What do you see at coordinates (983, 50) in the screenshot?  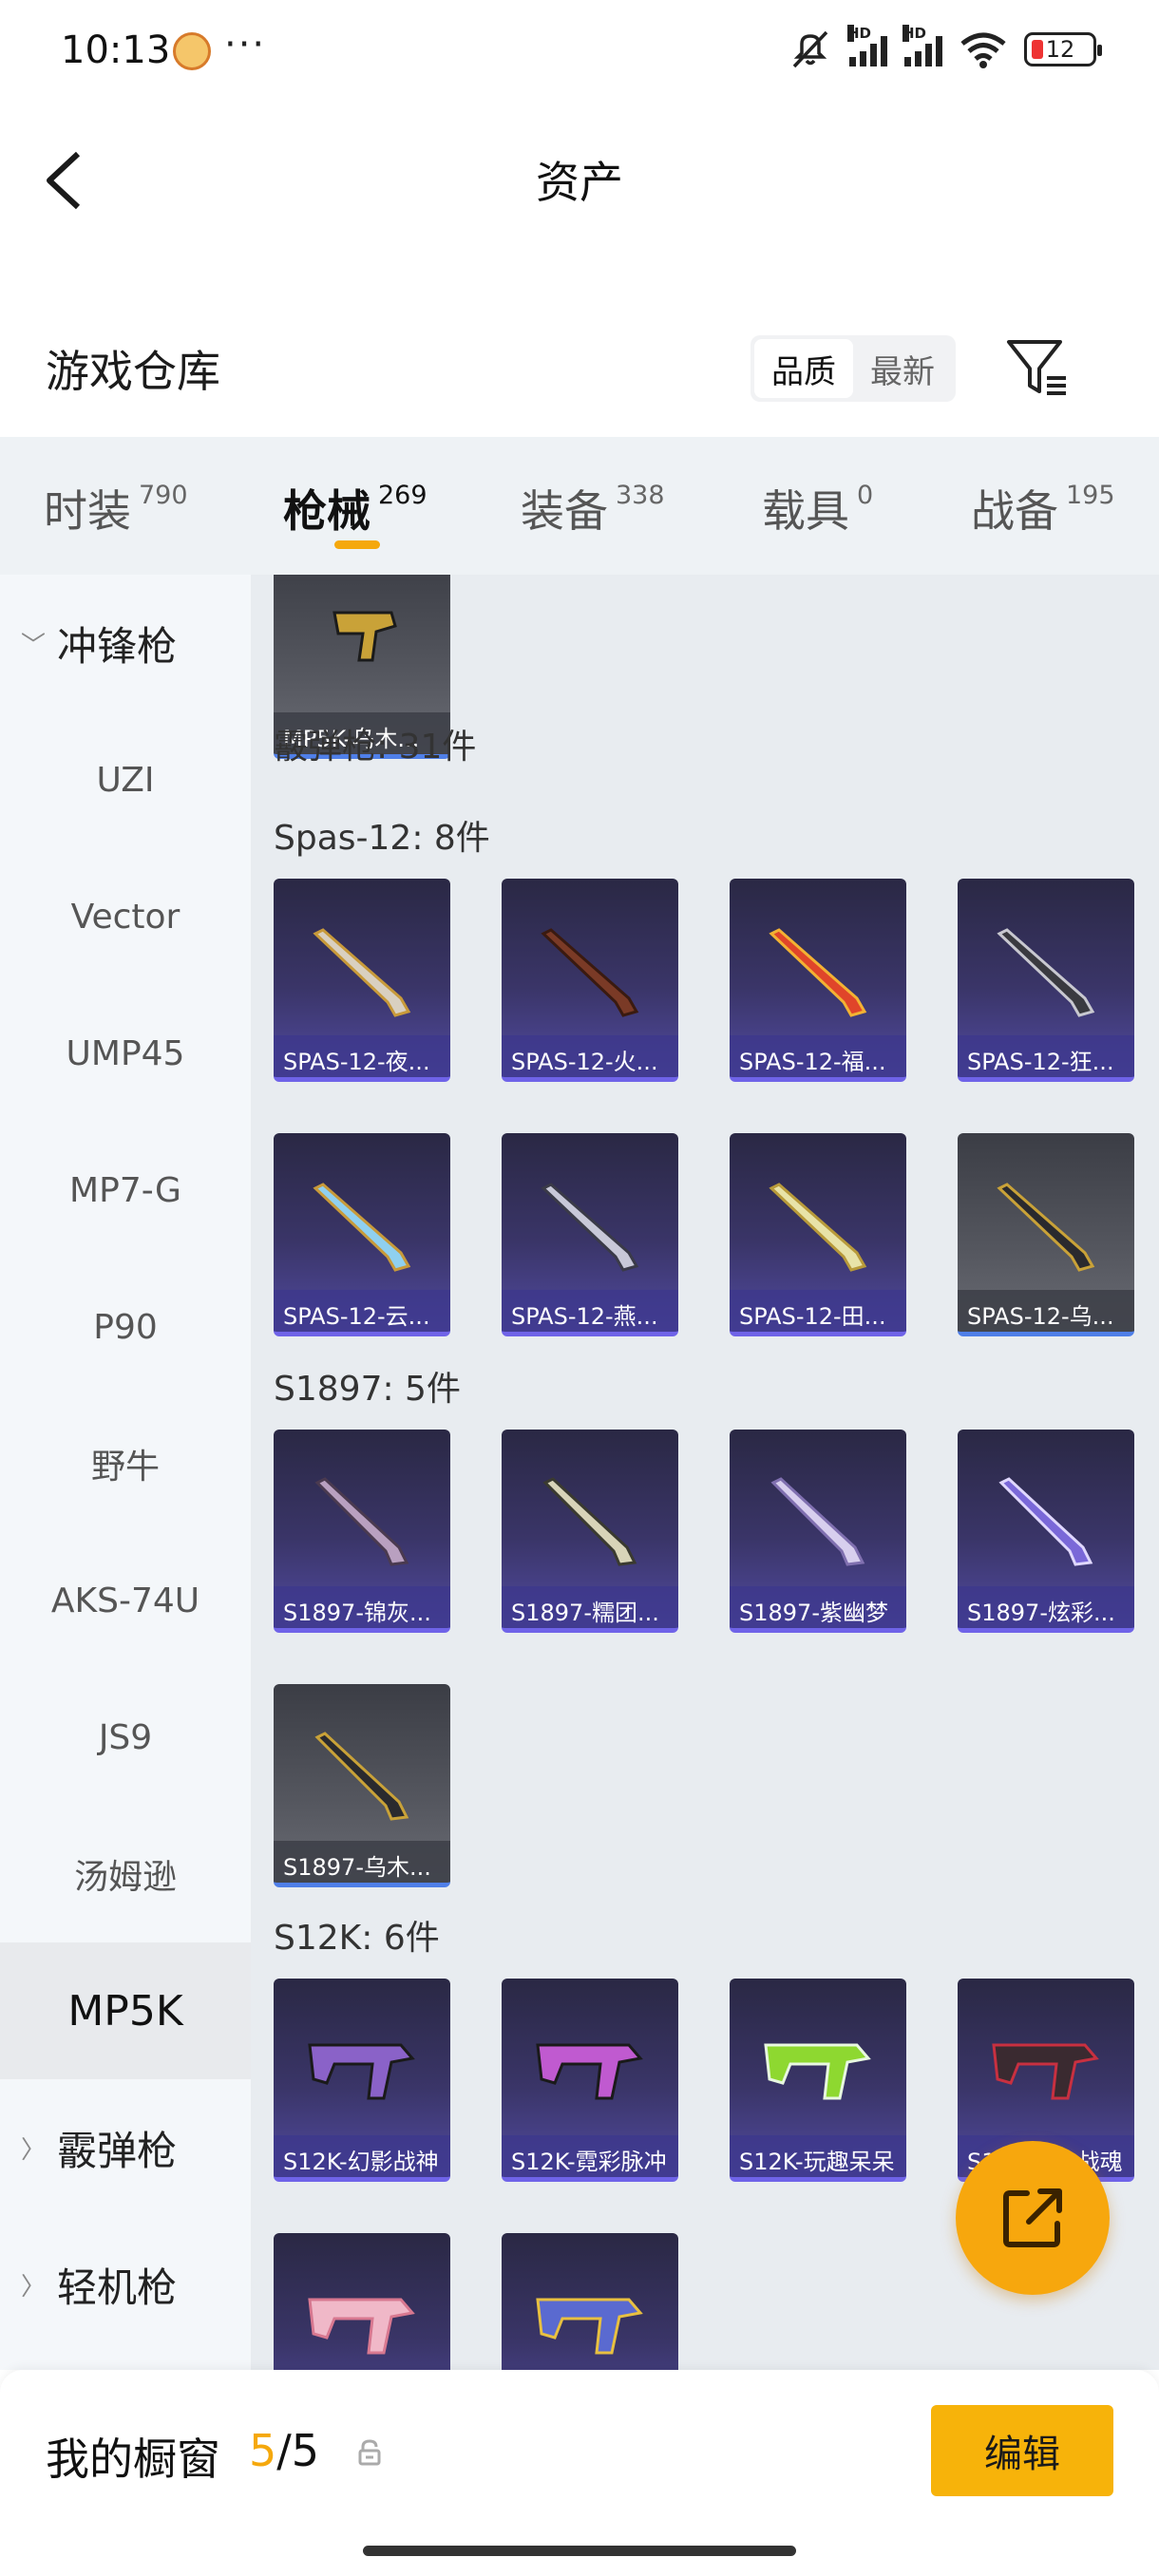 I see `wifi-icon` at bounding box center [983, 50].